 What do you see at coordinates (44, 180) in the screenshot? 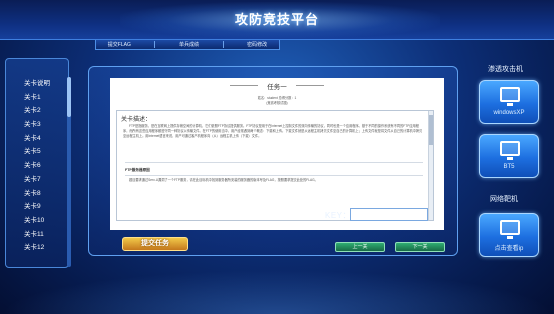
I see `level-item-7: 关卡7` at bounding box center [44, 180].